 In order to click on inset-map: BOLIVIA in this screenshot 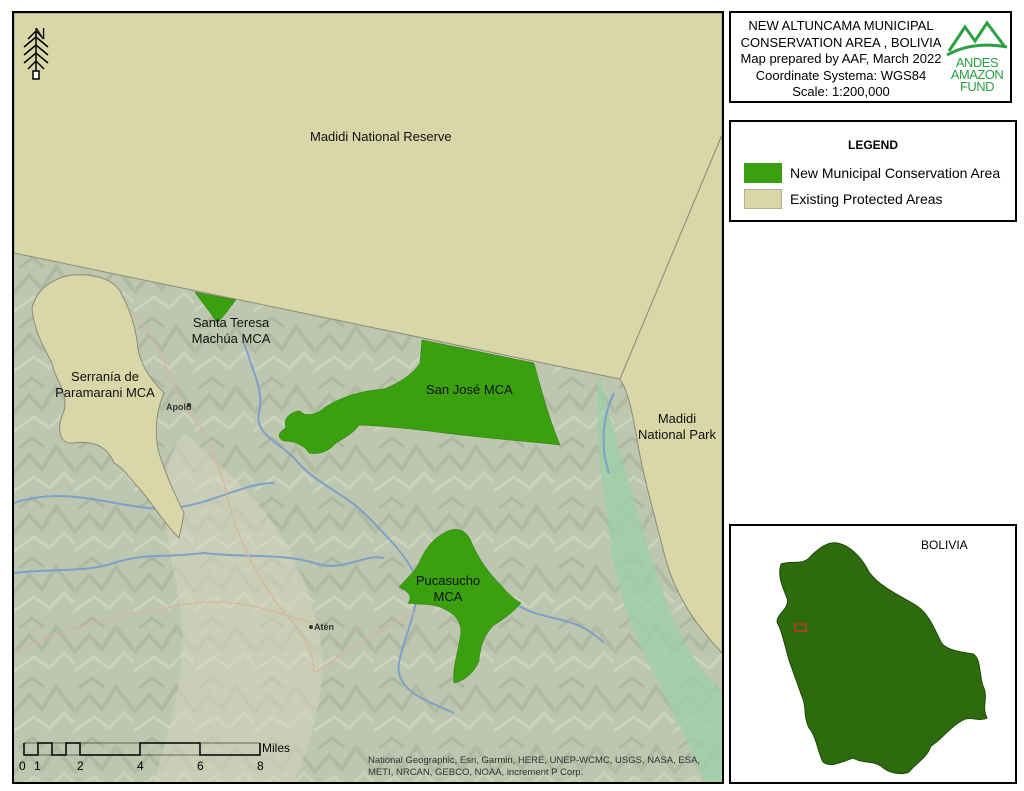, I will do `click(873, 654)`.